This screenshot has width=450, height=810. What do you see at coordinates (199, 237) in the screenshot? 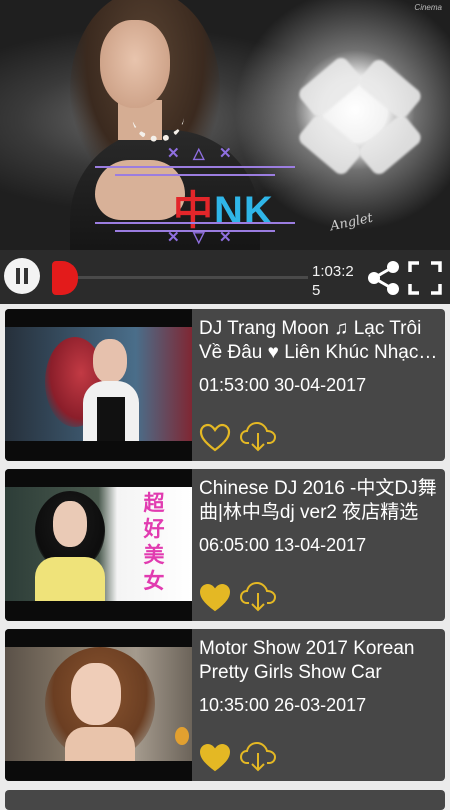
I see `triangle-down-icon: ▽` at bounding box center [199, 237].